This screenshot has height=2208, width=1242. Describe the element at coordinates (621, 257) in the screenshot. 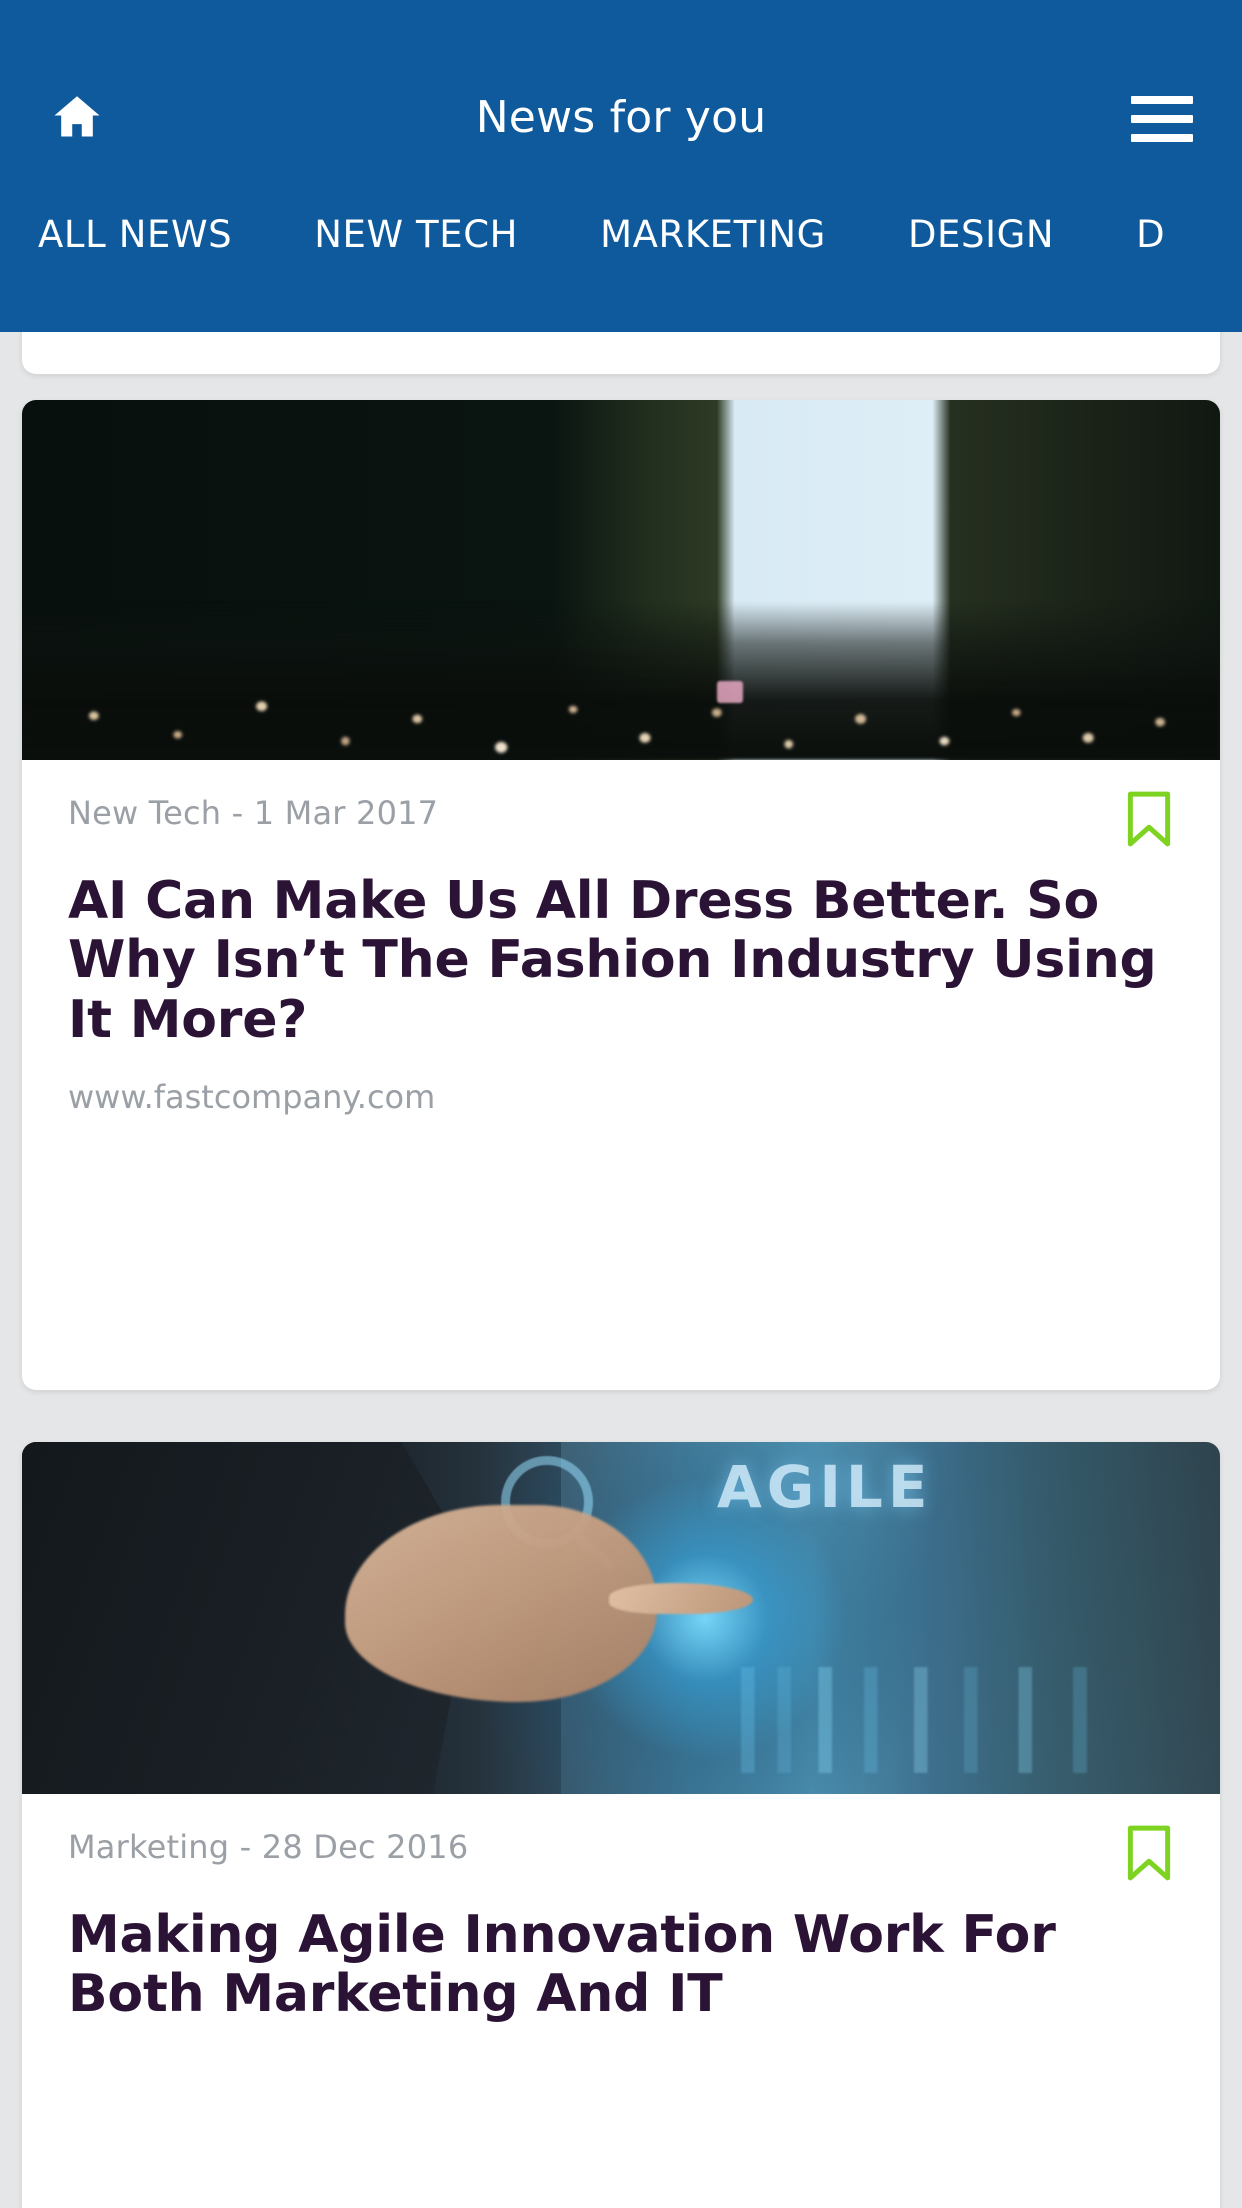

I see `category-tab-bar: ALL NEWS NEW TECH MARKETING DESIGN D` at that location.